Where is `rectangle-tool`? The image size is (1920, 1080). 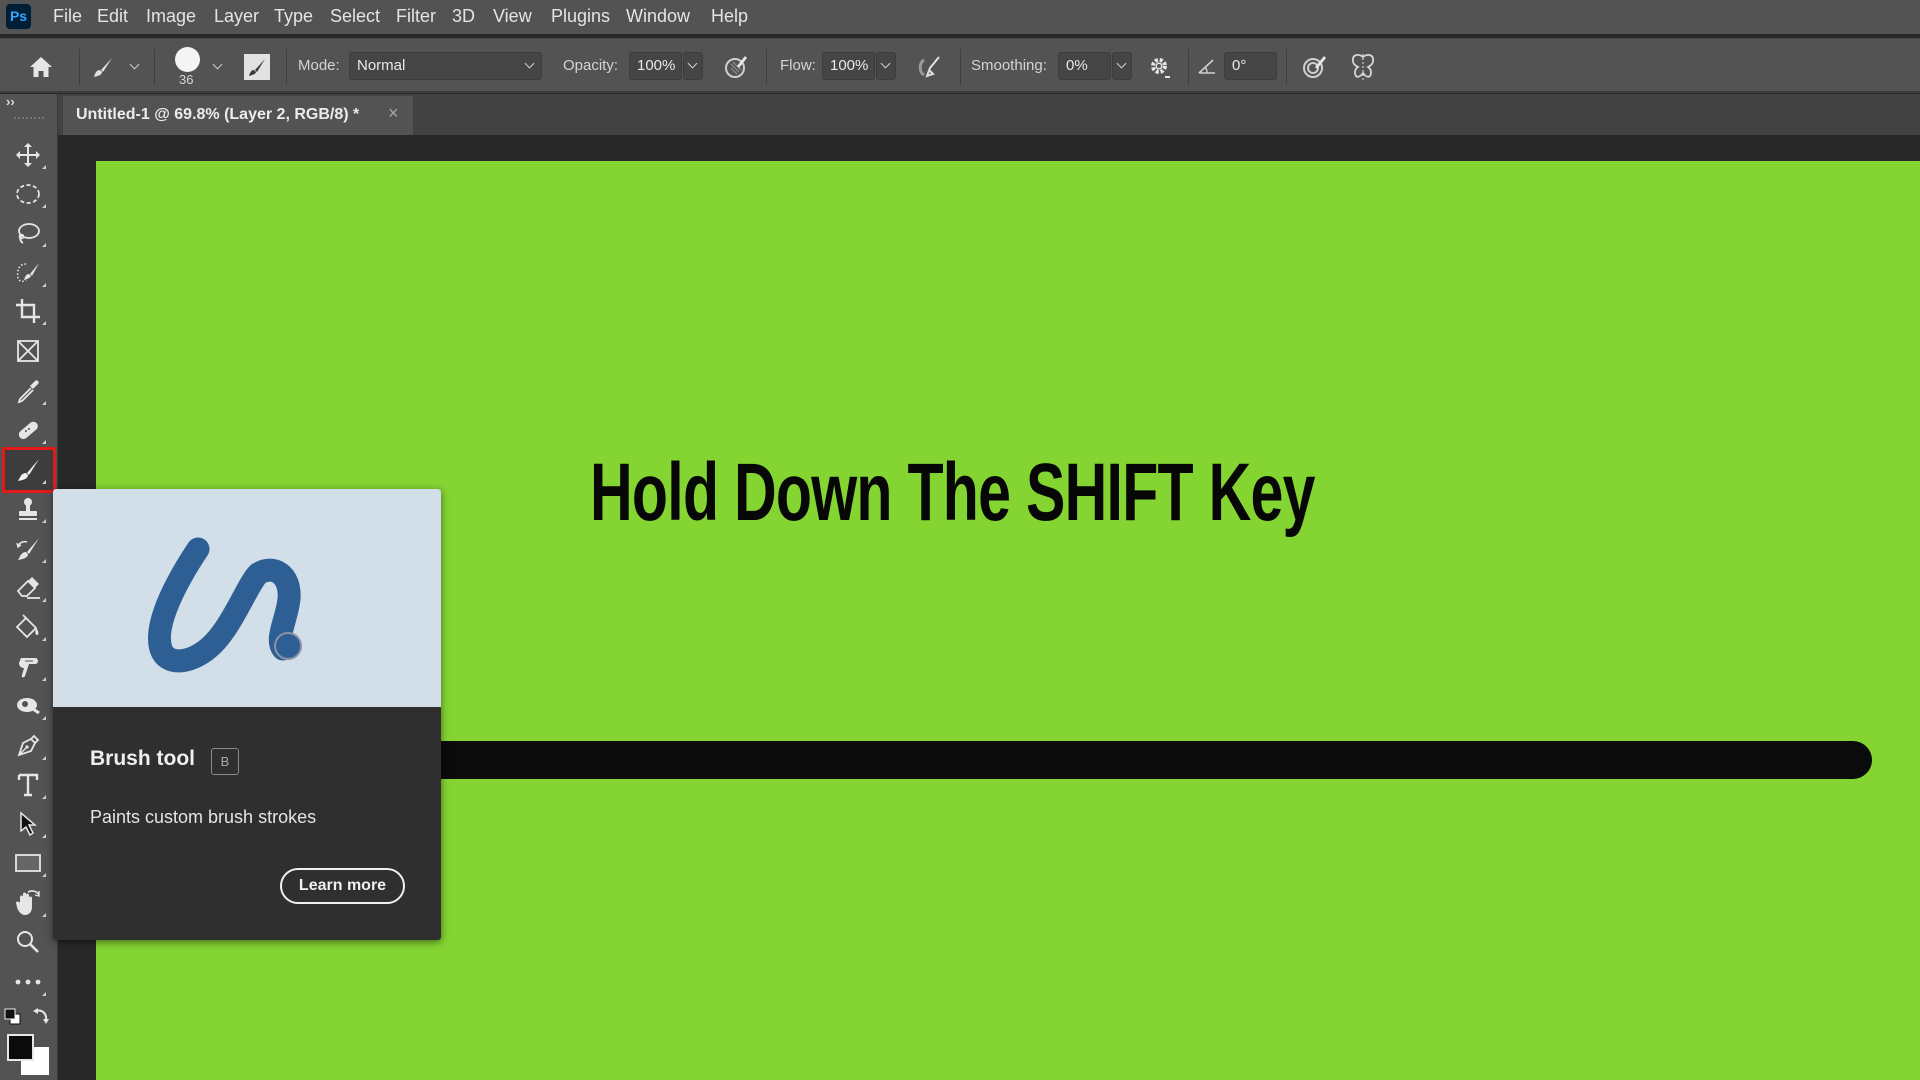 rectangle-tool is located at coordinates (28, 863).